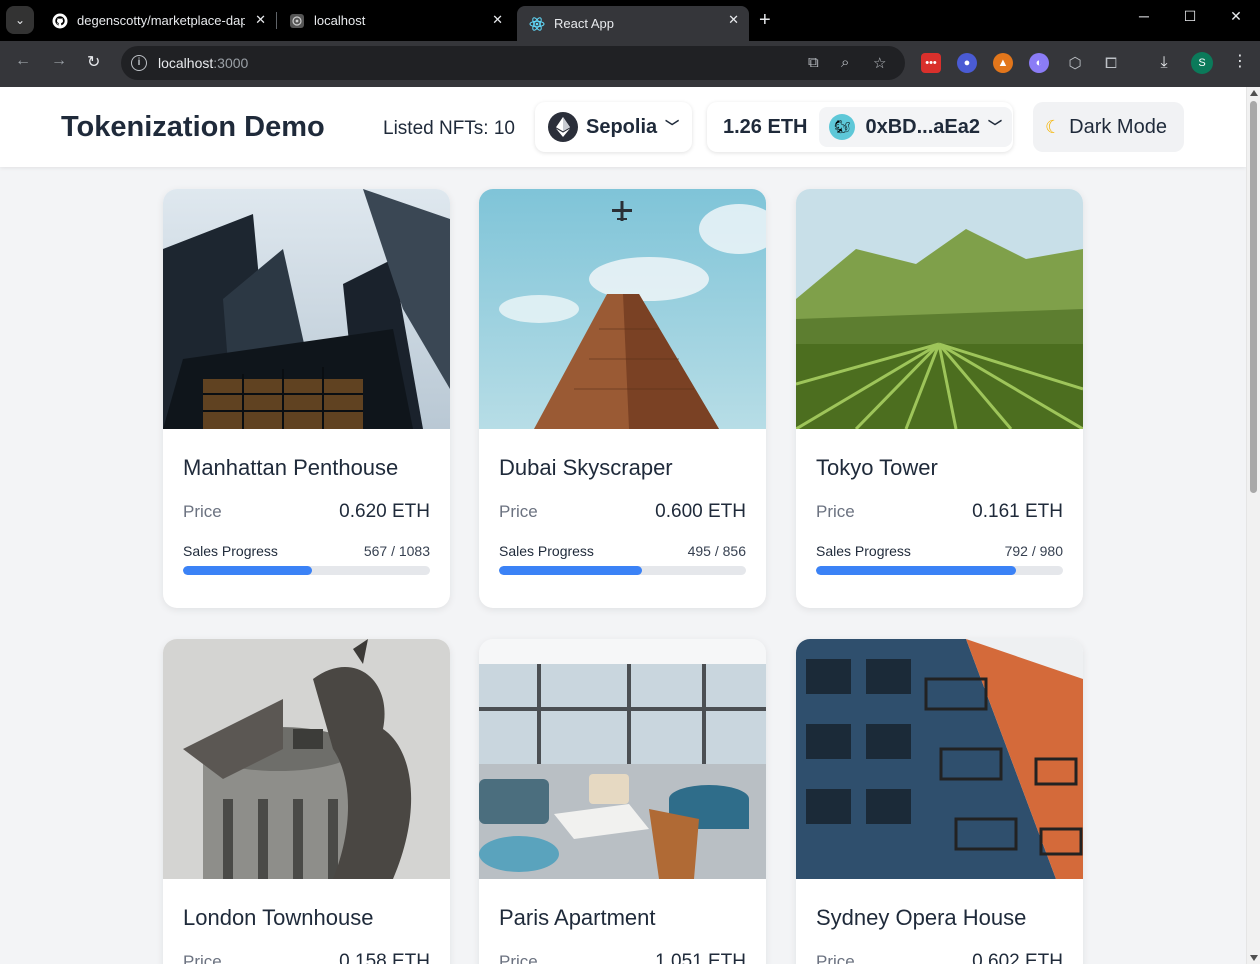 The image size is (1260, 964). Describe the element at coordinates (23, 61) in the screenshot. I see `back-icon: ←` at that location.